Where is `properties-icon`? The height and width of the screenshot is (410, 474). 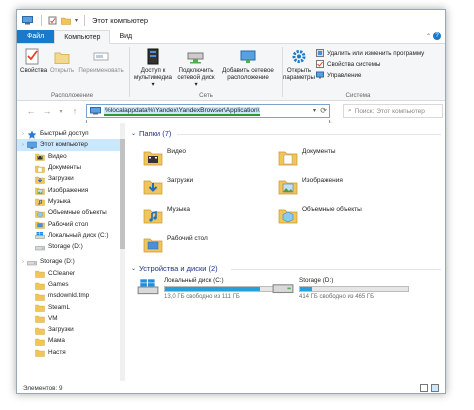
properties-icon is located at coordinates (52, 20).